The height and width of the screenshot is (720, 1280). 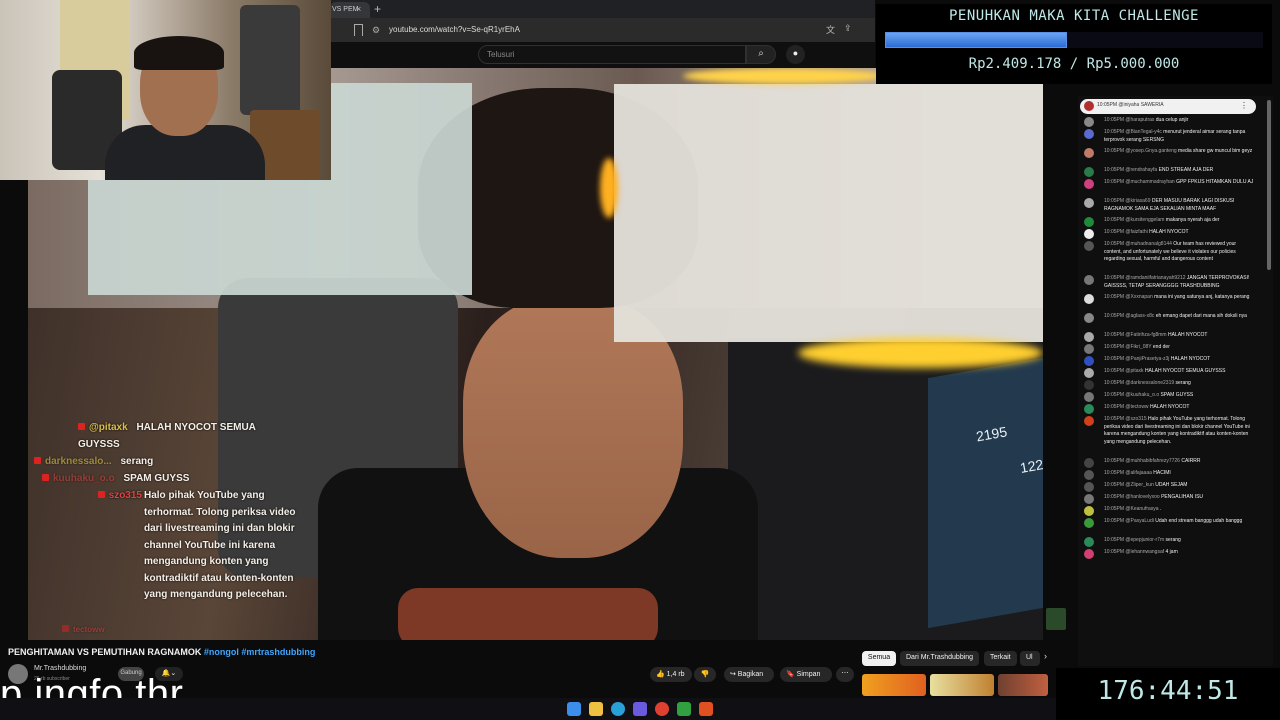 What do you see at coordinates (1147, 359) in the screenshot?
I see `chat-author: @PanjiPrasetya-z3j` at bounding box center [1147, 359].